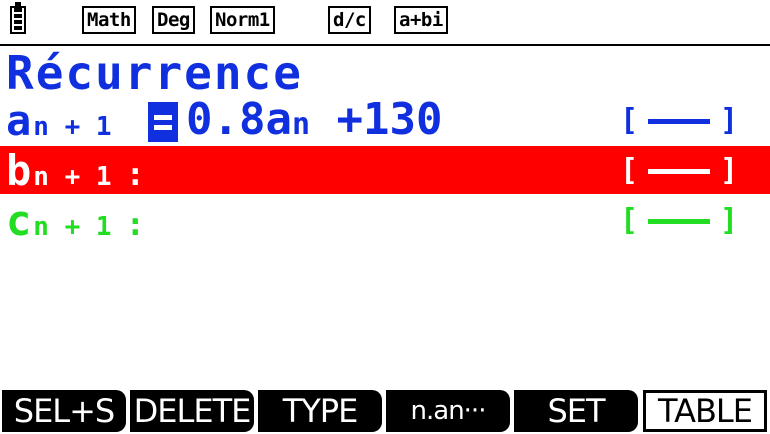  I want to click on sequence-expression-a: 0.8an +130, so click(314, 119).